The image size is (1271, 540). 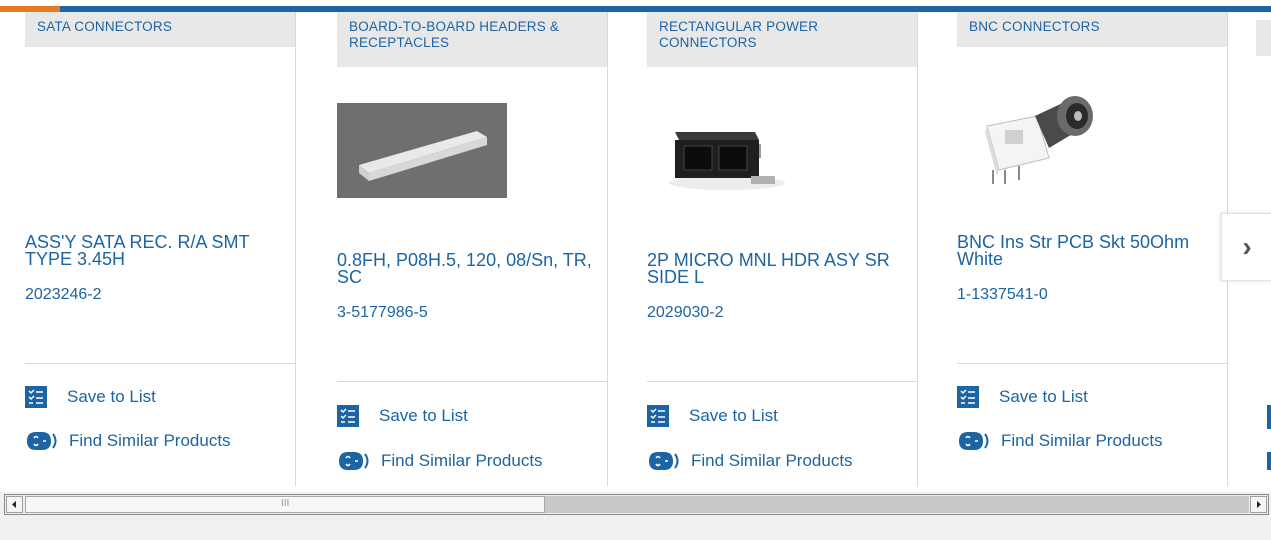 What do you see at coordinates (472, 39) in the screenshot?
I see `product-category: BOARD-TO-BOARD HEADERS & RECEPTACLES` at bounding box center [472, 39].